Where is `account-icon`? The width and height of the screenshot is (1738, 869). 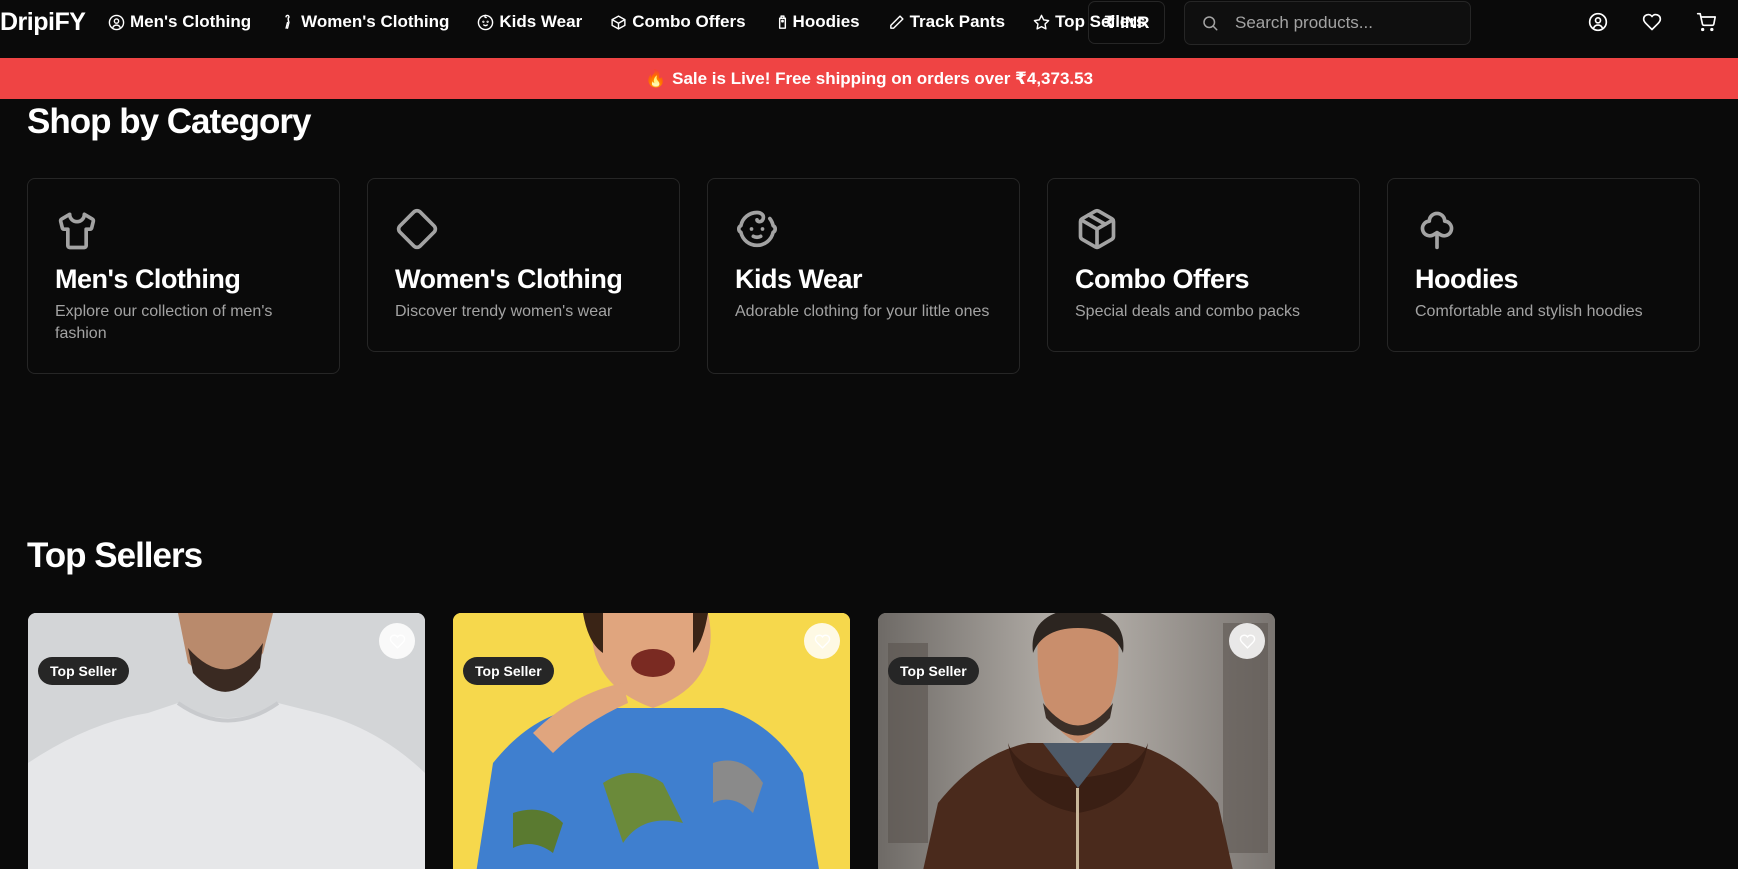 account-icon is located at coordinates (1598, 22).